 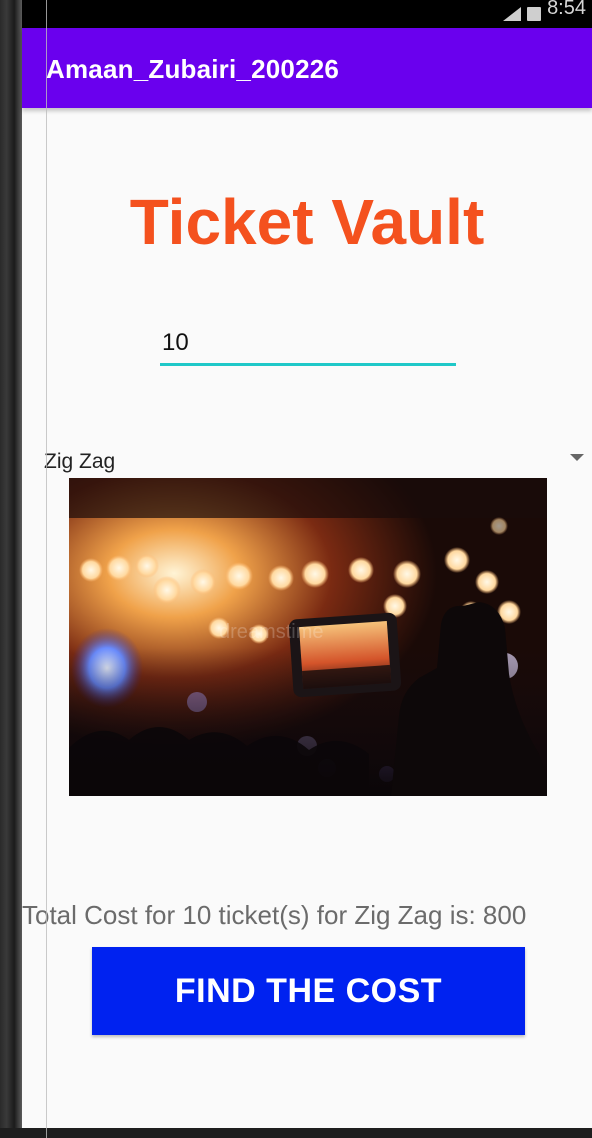 What do you see at coordinates (307, 222) in the screenshot?
I see `page-title: Ticket Vault` at bounding box center [307, 222].